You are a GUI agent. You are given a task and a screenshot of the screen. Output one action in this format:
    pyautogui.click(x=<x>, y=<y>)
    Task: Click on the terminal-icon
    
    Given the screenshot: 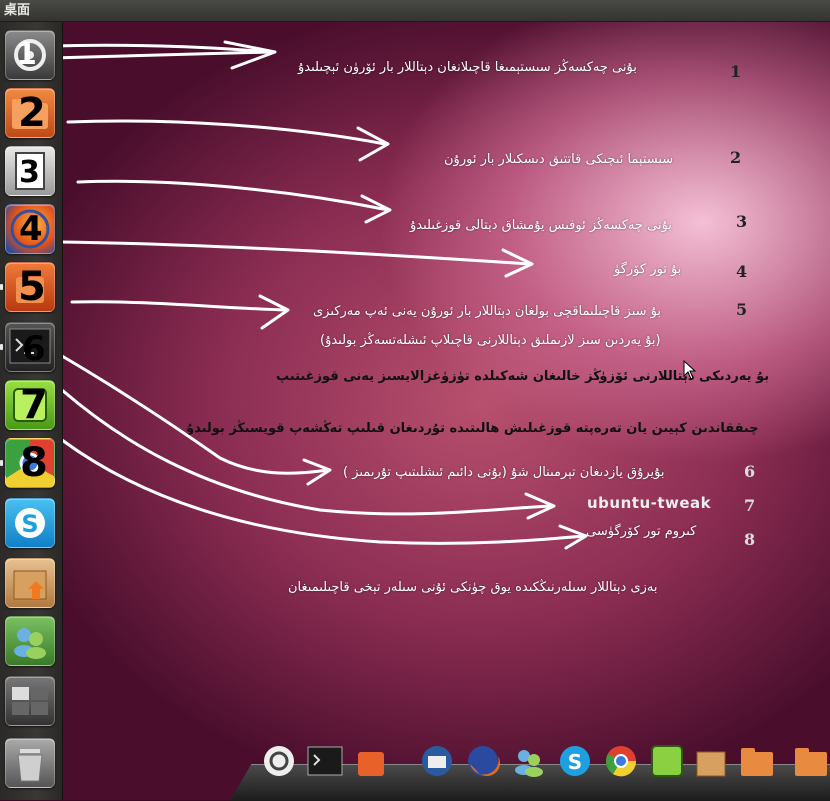 What is the action you would take?
    pyautogui.click(x=325, y=761)
    